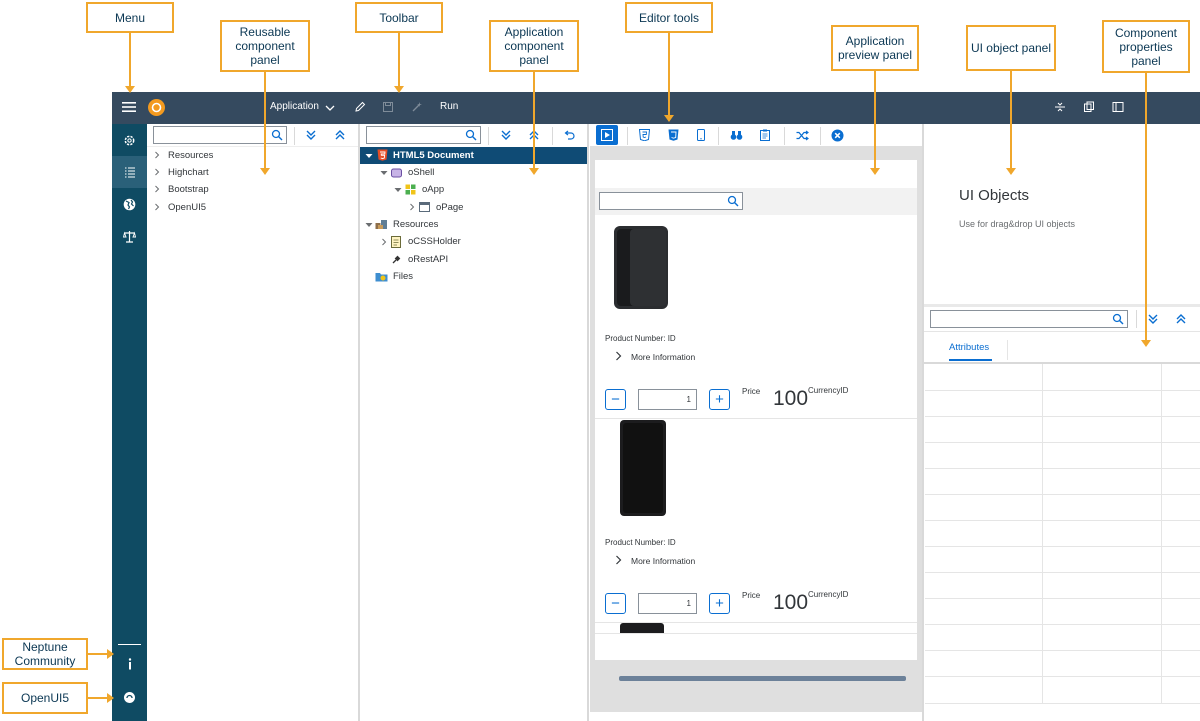 This screenshot has height=721, width=1200. Describe the element at coordinates (765, 135) in the screenshot. I see `clipboard-icon` at that location.